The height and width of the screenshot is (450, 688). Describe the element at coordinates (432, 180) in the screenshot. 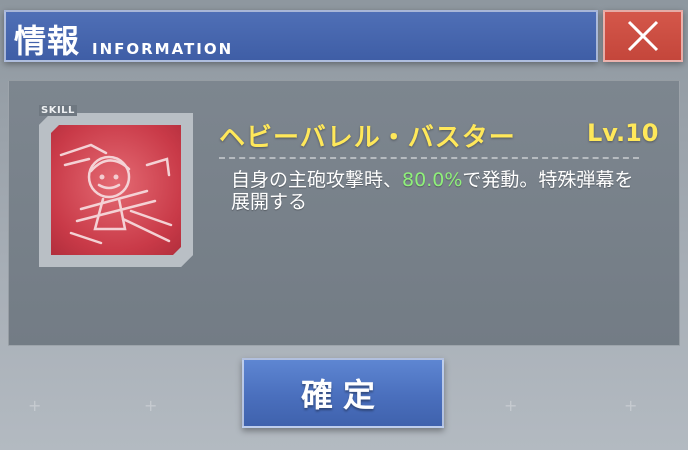

I see `skill-trigger-rate: 80.0%` at that location.